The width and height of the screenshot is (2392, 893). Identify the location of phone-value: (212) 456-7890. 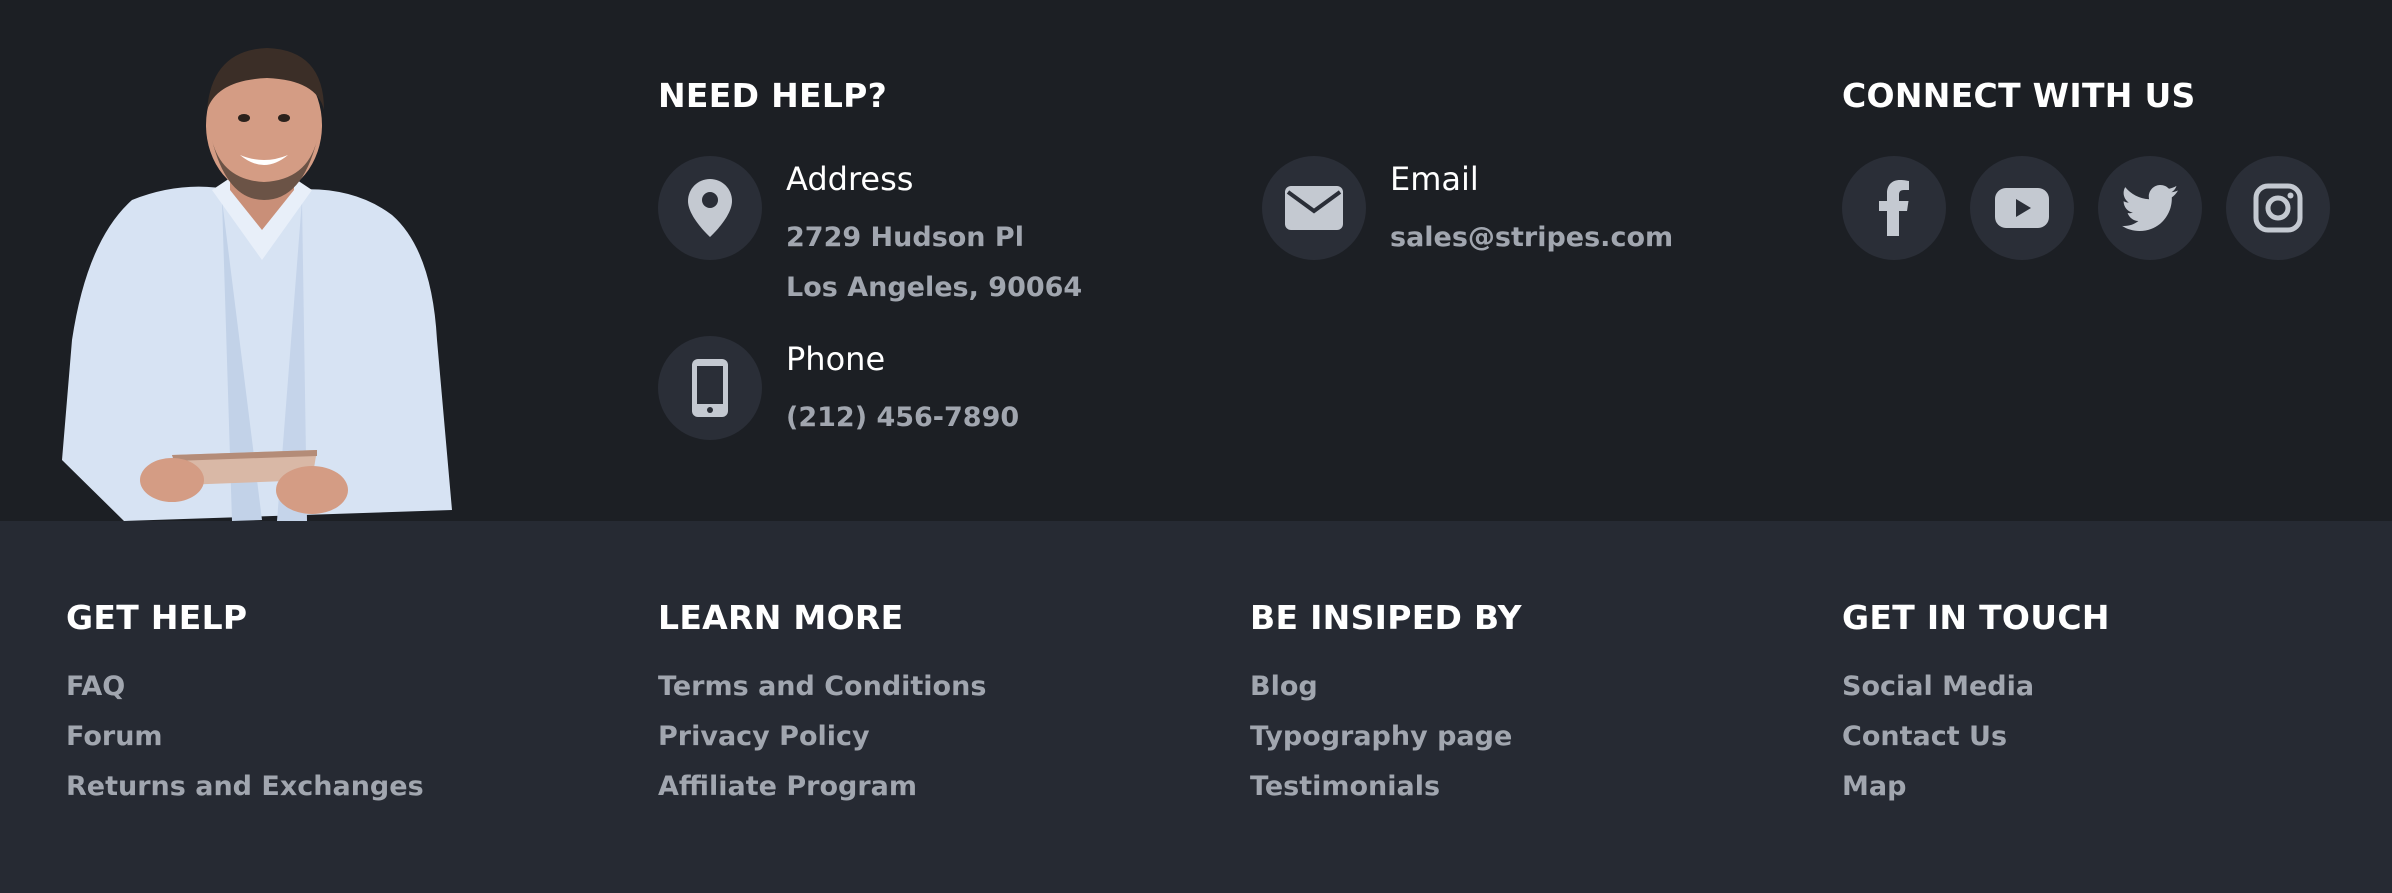
(902, 417).